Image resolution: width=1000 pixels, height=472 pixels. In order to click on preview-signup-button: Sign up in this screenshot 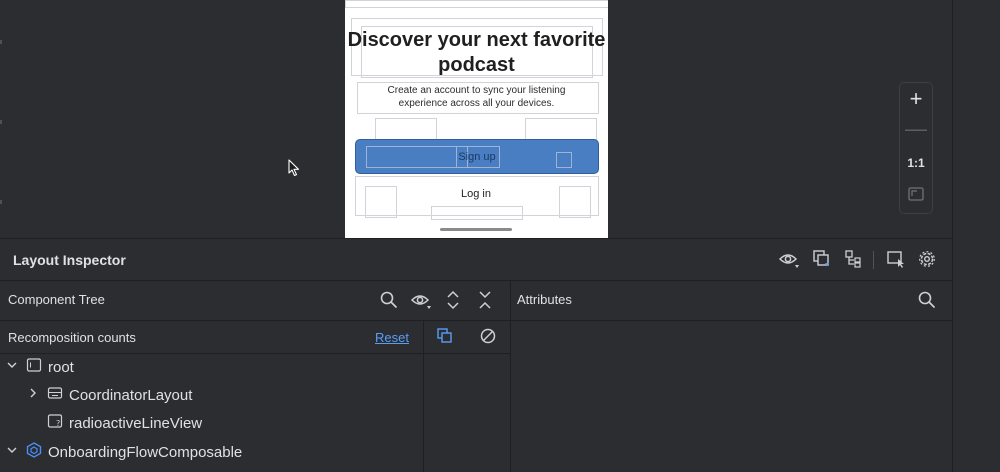, I will do `click(477, 156)`.